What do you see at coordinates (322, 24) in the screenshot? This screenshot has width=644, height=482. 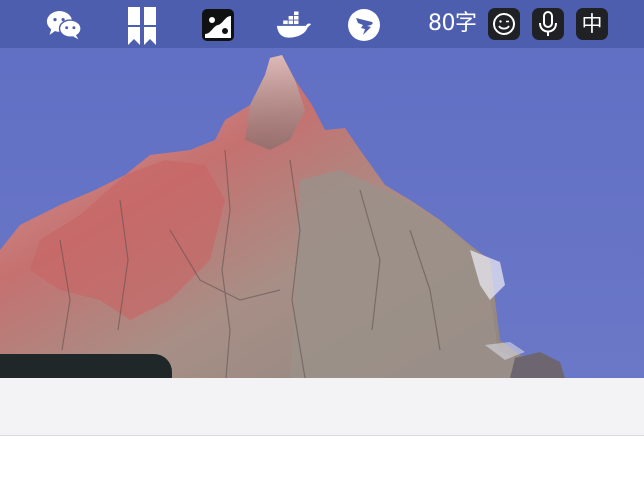 I see `menu-bar: 80字 中` at bounding box center [322, 24].